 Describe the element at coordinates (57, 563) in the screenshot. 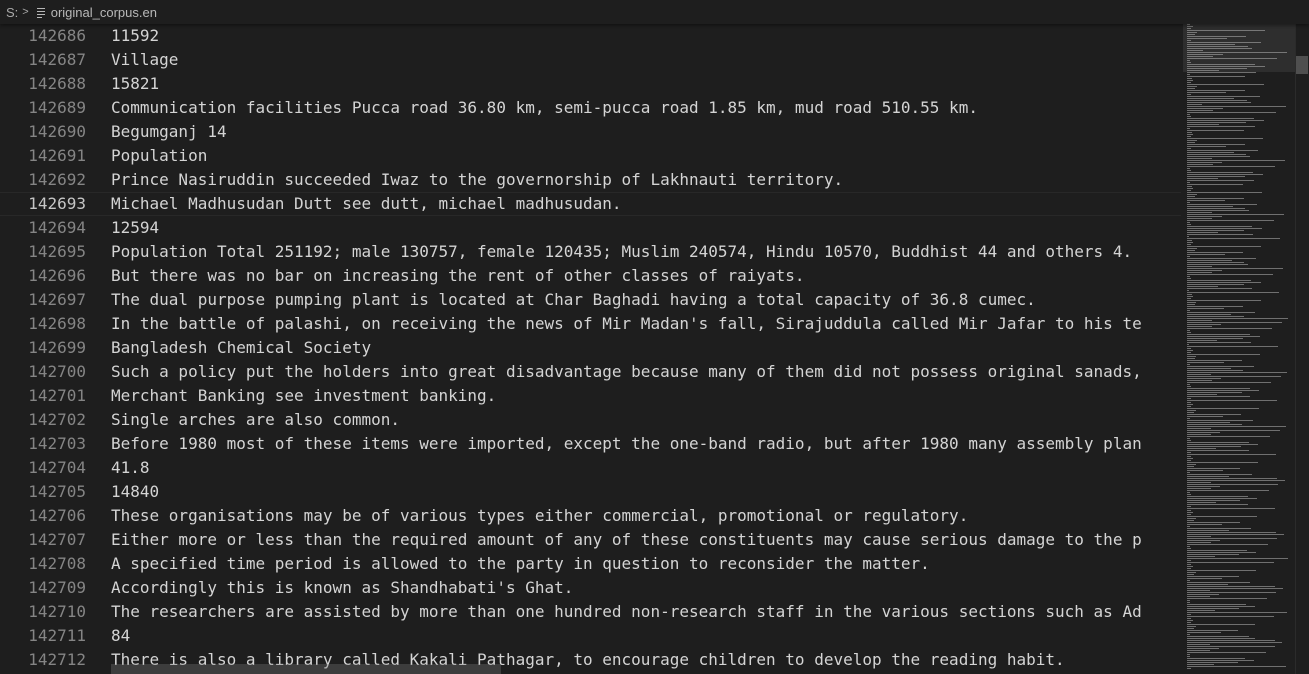

I see `line-number: 142708` at that location.